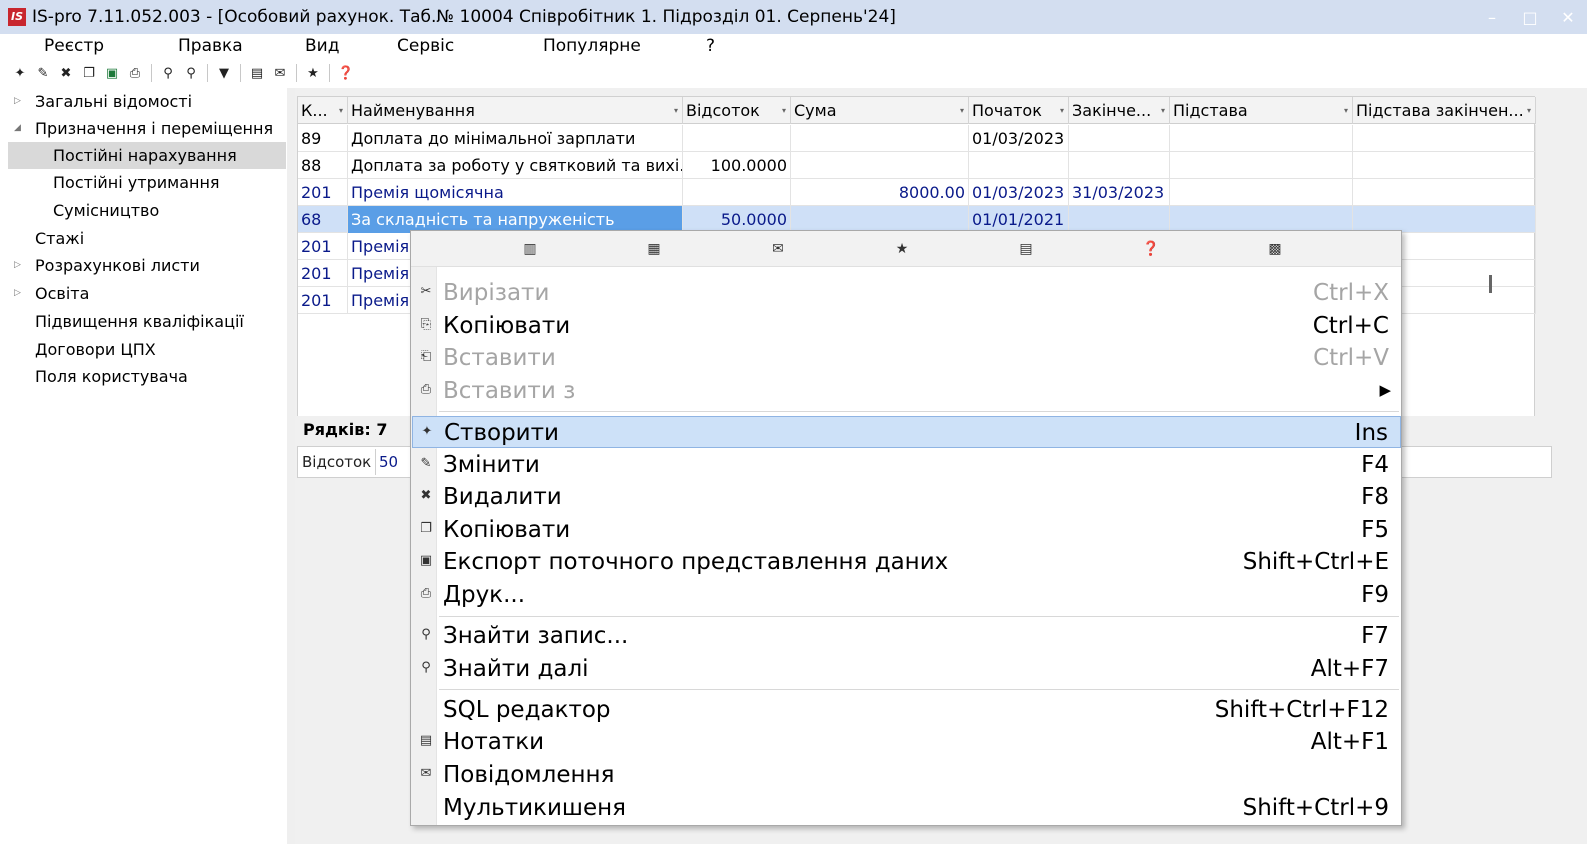 This screenshot has width=1587, height=844. What do you see at coordinates (906, 293) in the screenshot?
I see `menu-item-cut: ✂ Вирізати Ctrl+X` at bounding box center [906, 293].